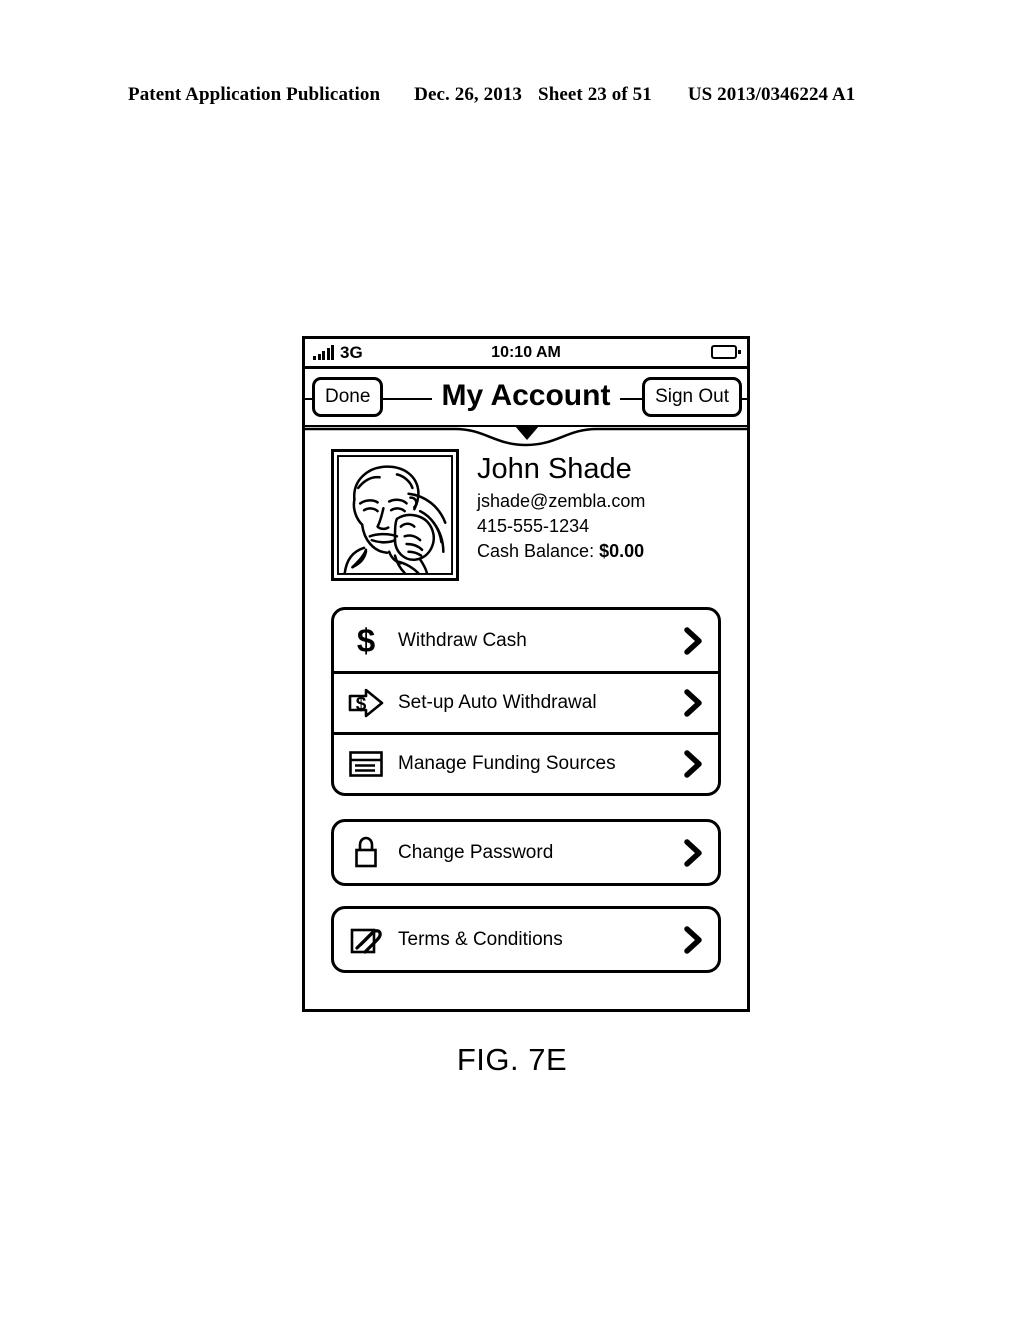 This screenshot has width=1024, height=1320. Describe the element at coordinates (536, 551) in the screenshot. I see `cash-balance-label: Cash Balance:` at that location.